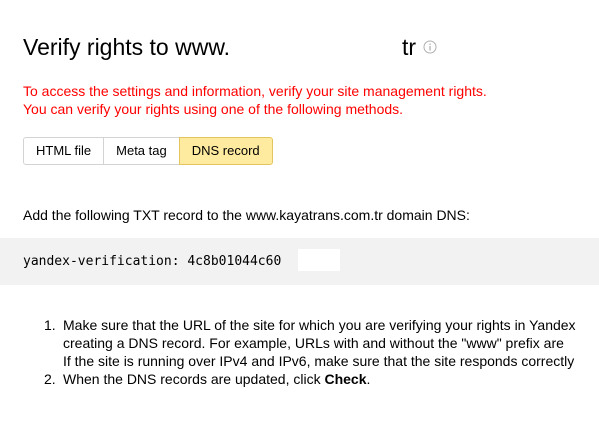 This screenshot has width=599, height=434. What do you see at coordinates (50, 379) in the screenshot?
I see `step-number: 2.` at bounding box center [50, 379].